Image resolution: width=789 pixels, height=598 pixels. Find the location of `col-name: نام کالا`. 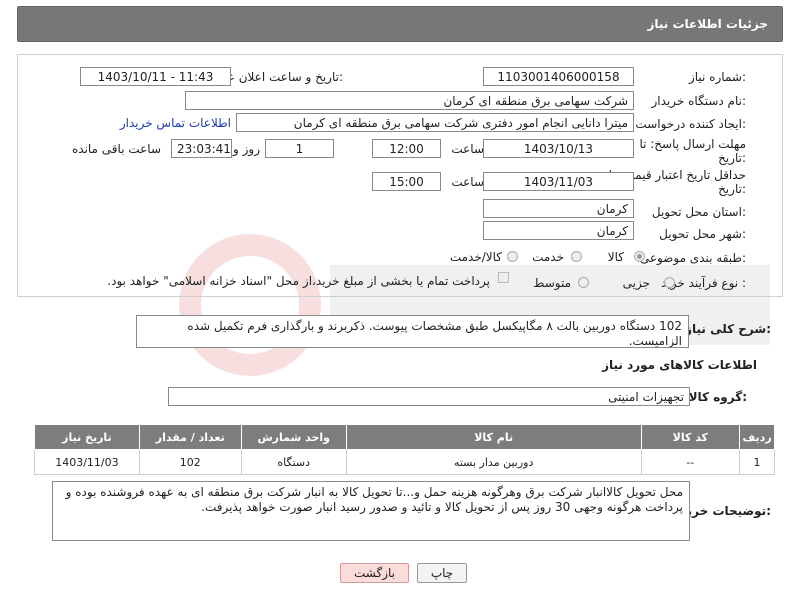

col-name: نام کالا is located at coordinates (493, 437).